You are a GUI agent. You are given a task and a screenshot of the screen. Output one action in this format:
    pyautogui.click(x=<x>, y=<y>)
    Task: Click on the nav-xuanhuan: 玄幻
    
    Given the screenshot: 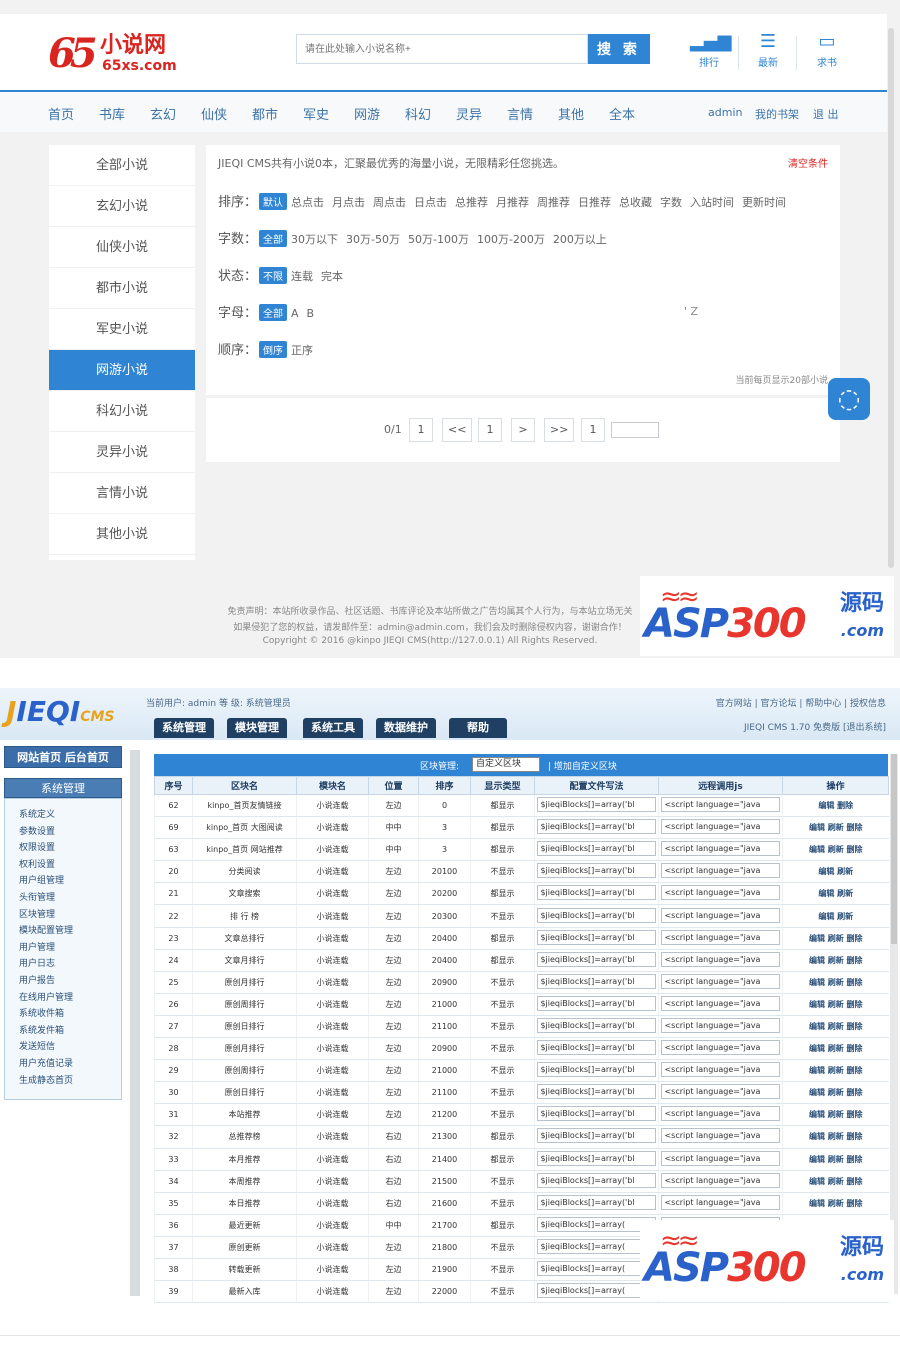 What is the action you would take?
    pyautogui.click(x=163, y=113)
    